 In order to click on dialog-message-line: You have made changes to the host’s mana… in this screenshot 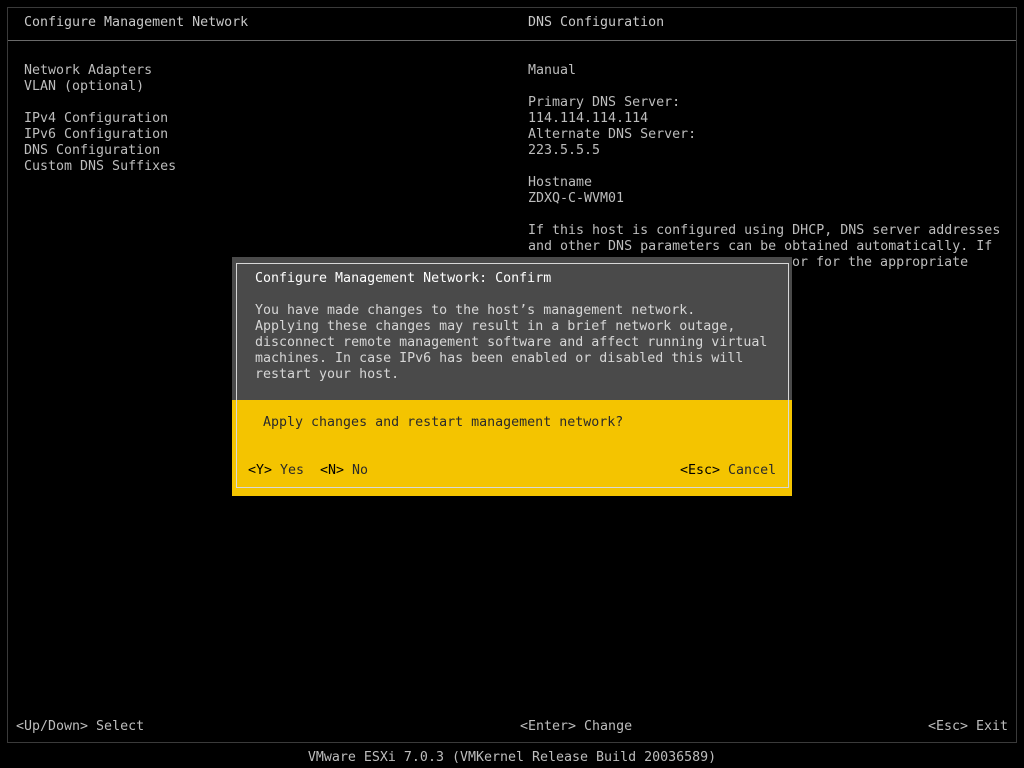, I will do `click(475, 310)`.